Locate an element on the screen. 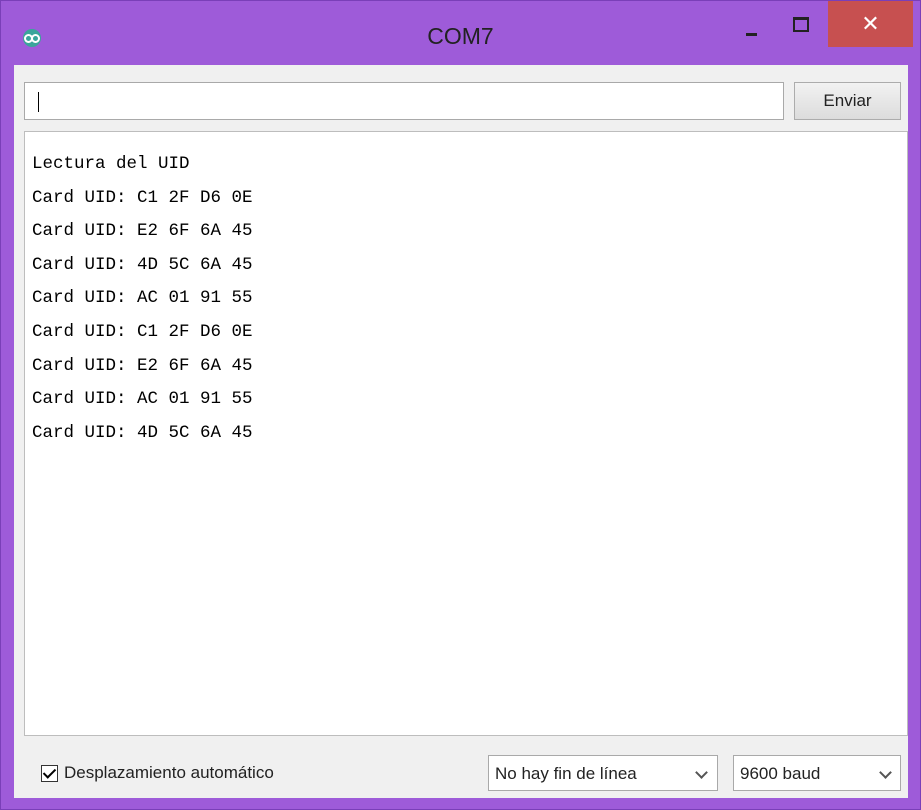 This screenshot has width=921, height=810. send-button: Enviar is located at coordinates (847, 101).